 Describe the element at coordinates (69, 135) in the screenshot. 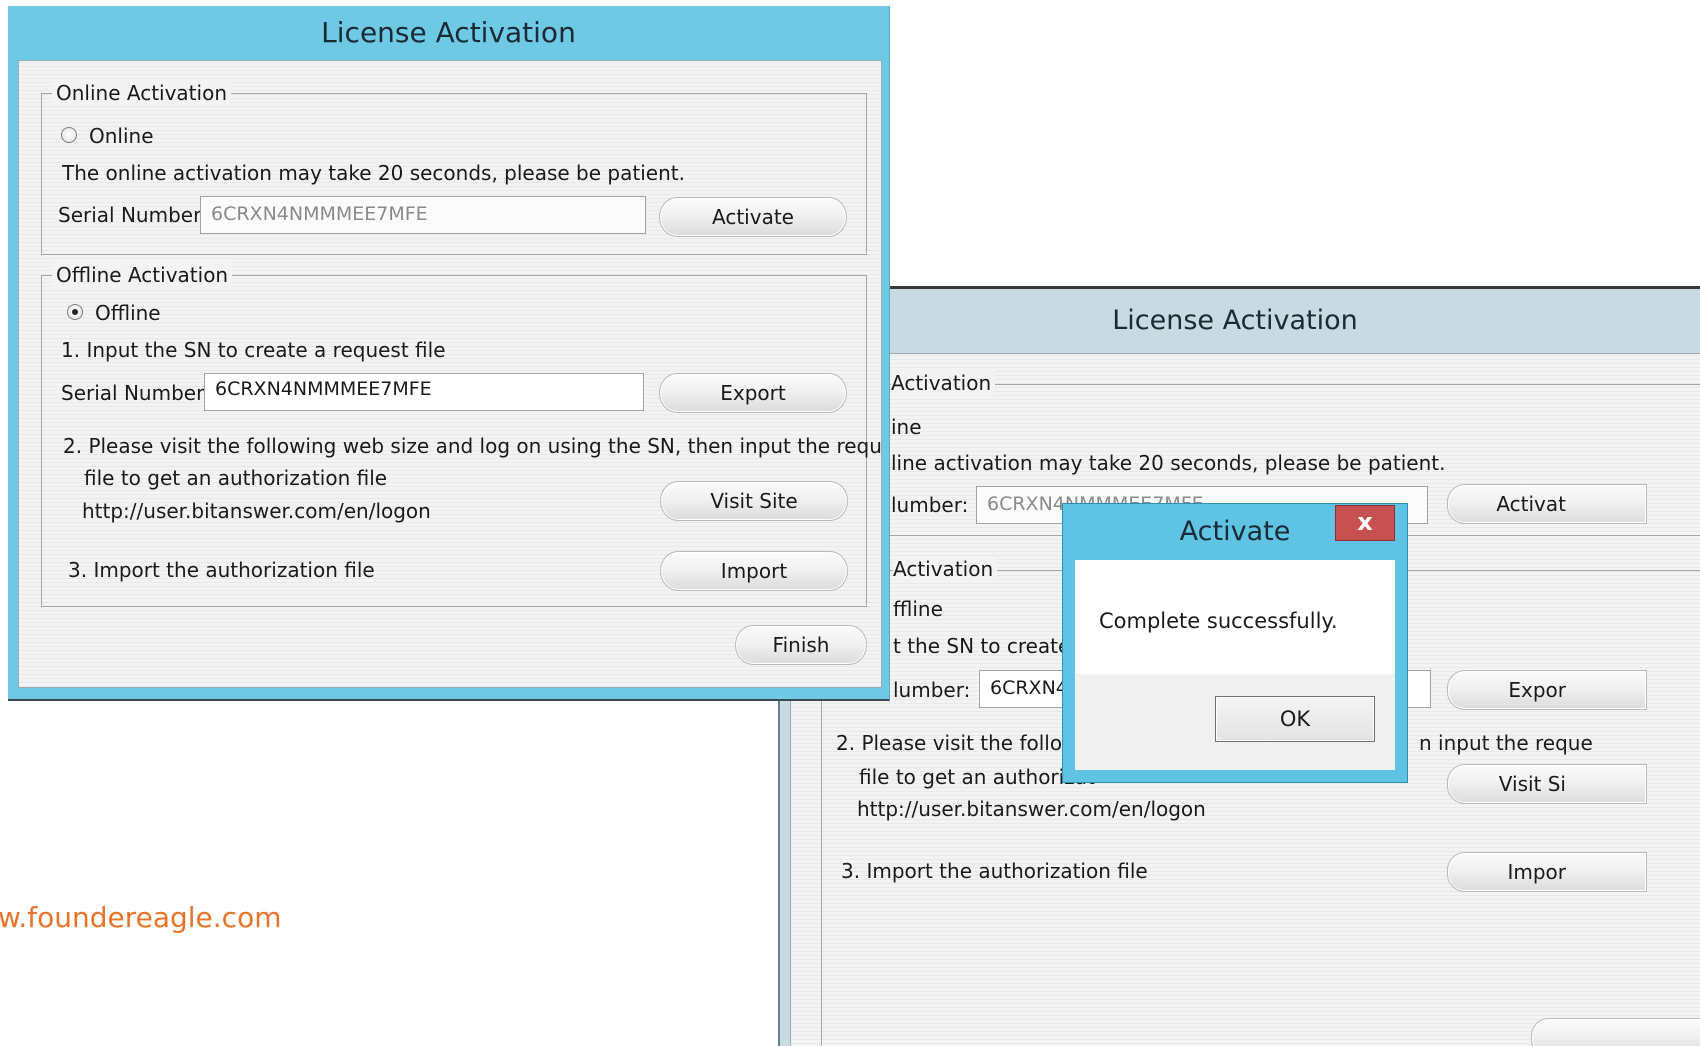

I see `online-radio` at that location.